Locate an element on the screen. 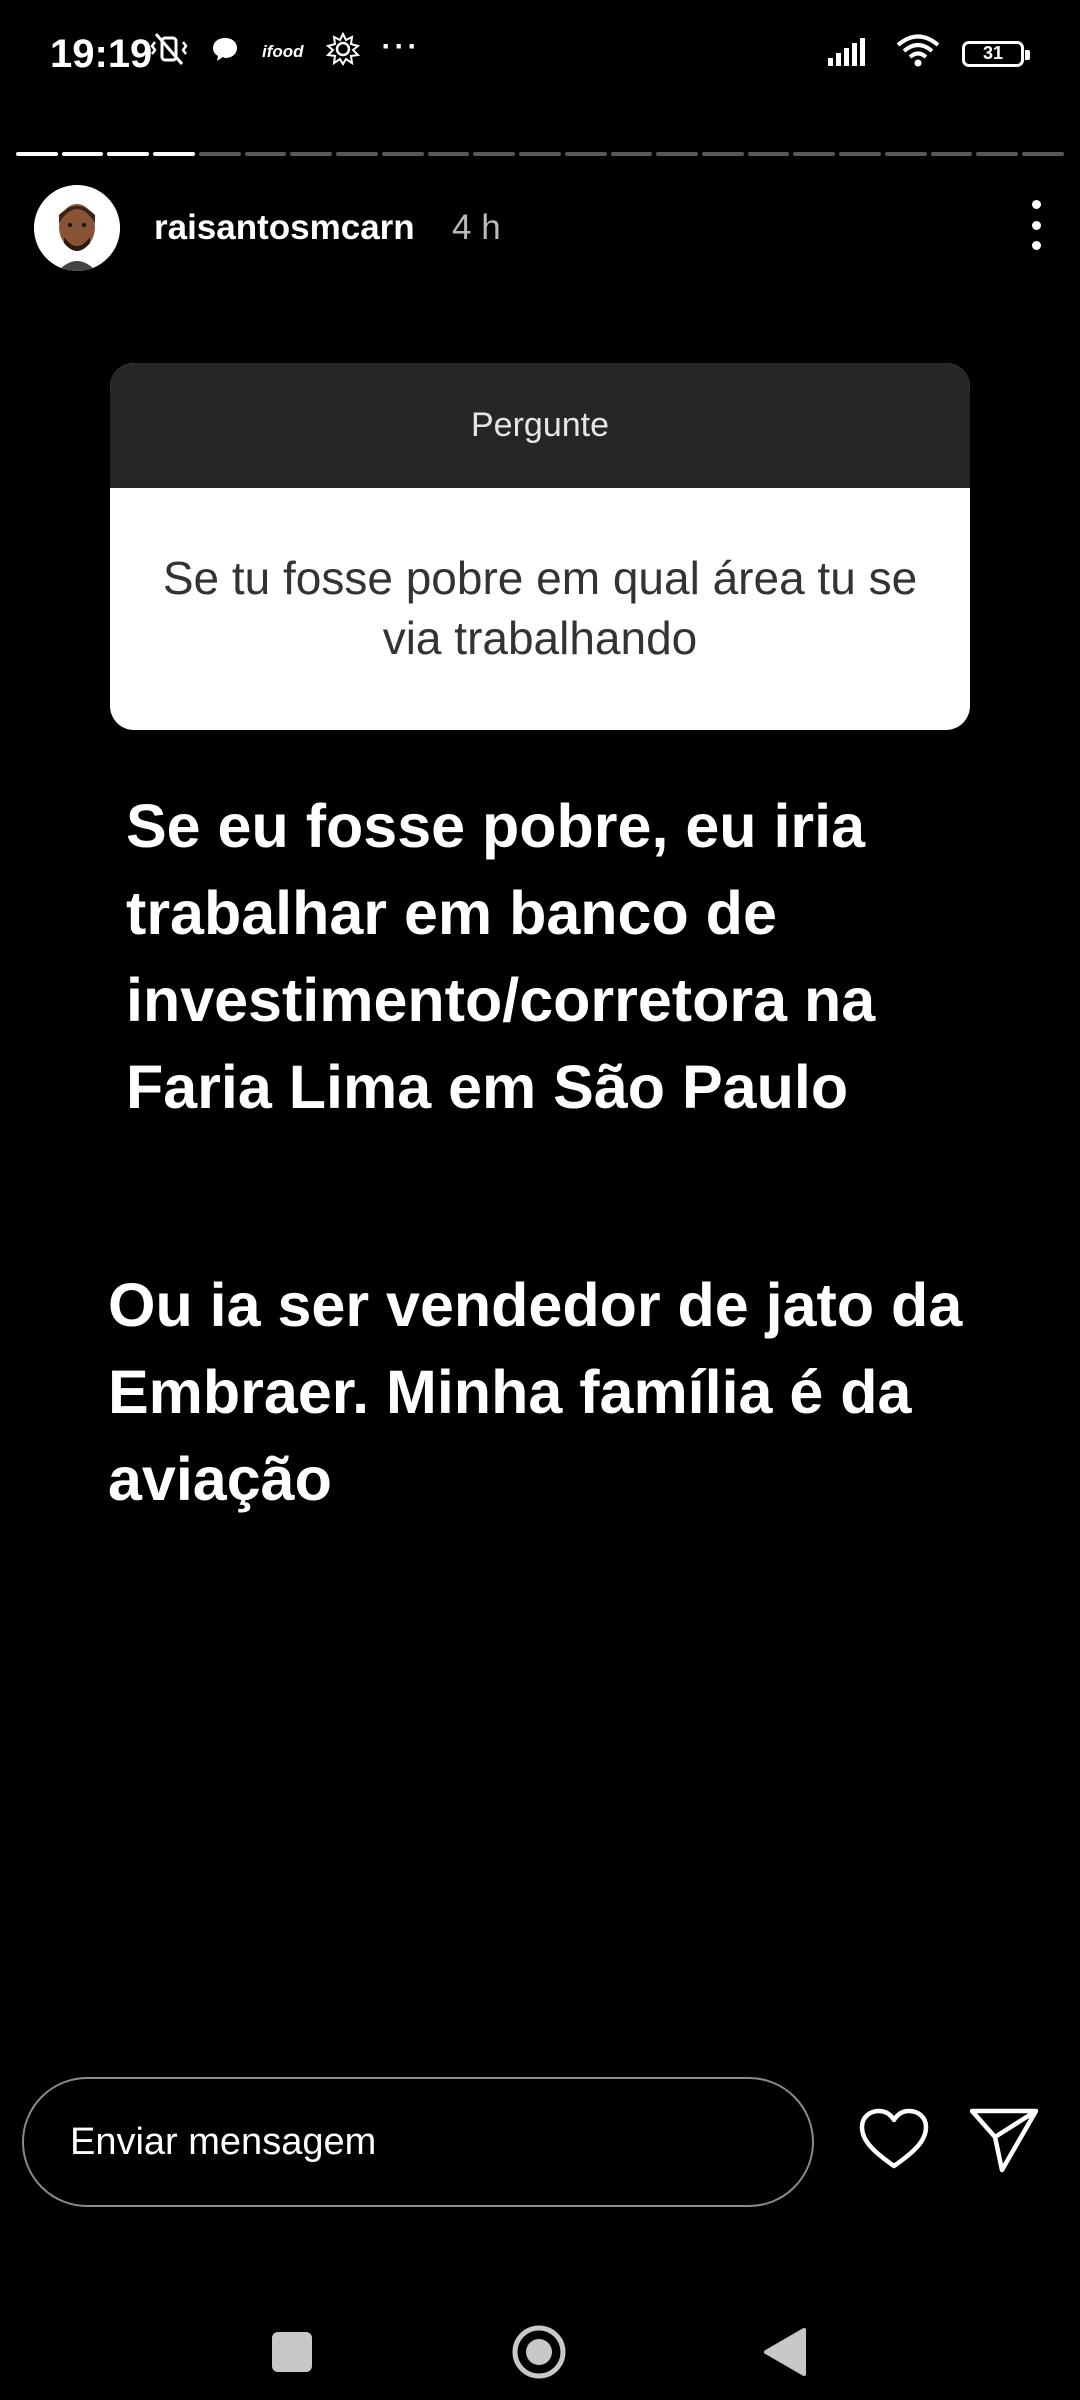  username: raisantosmcarn is located at coordinates (284, 228).